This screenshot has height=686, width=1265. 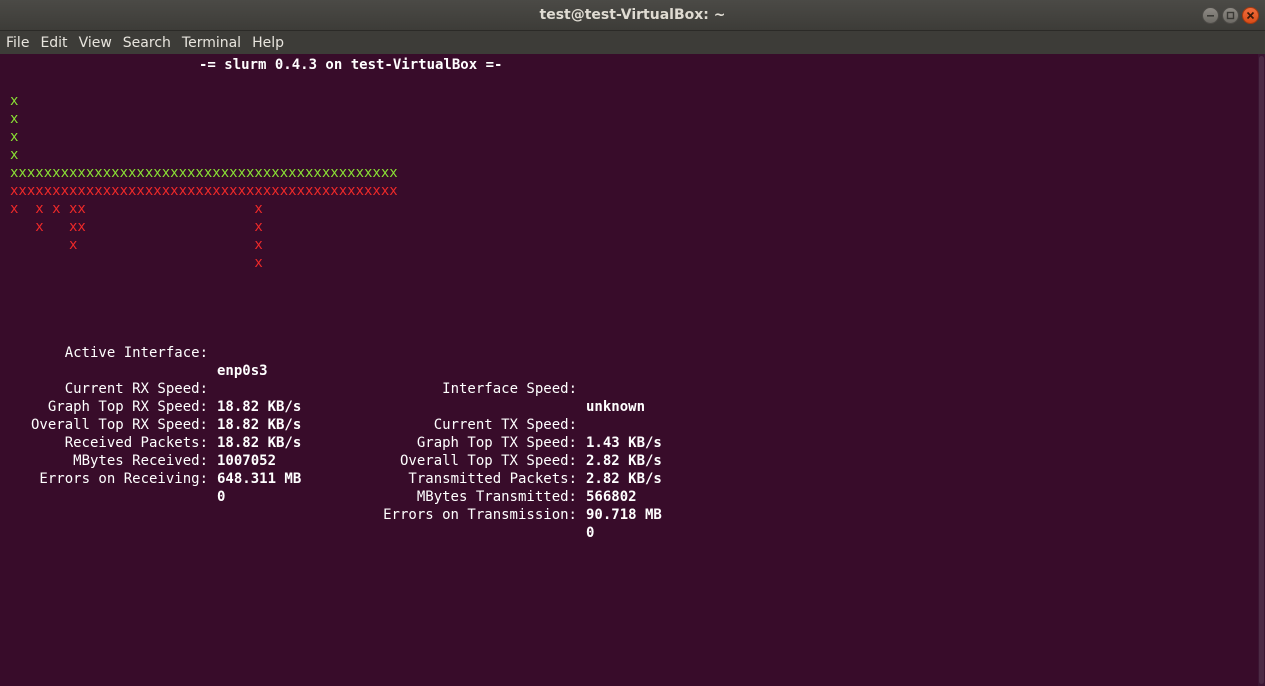 I want to click on window-title: test@test-VirtualBox: ~, so click(x=632, y=15).